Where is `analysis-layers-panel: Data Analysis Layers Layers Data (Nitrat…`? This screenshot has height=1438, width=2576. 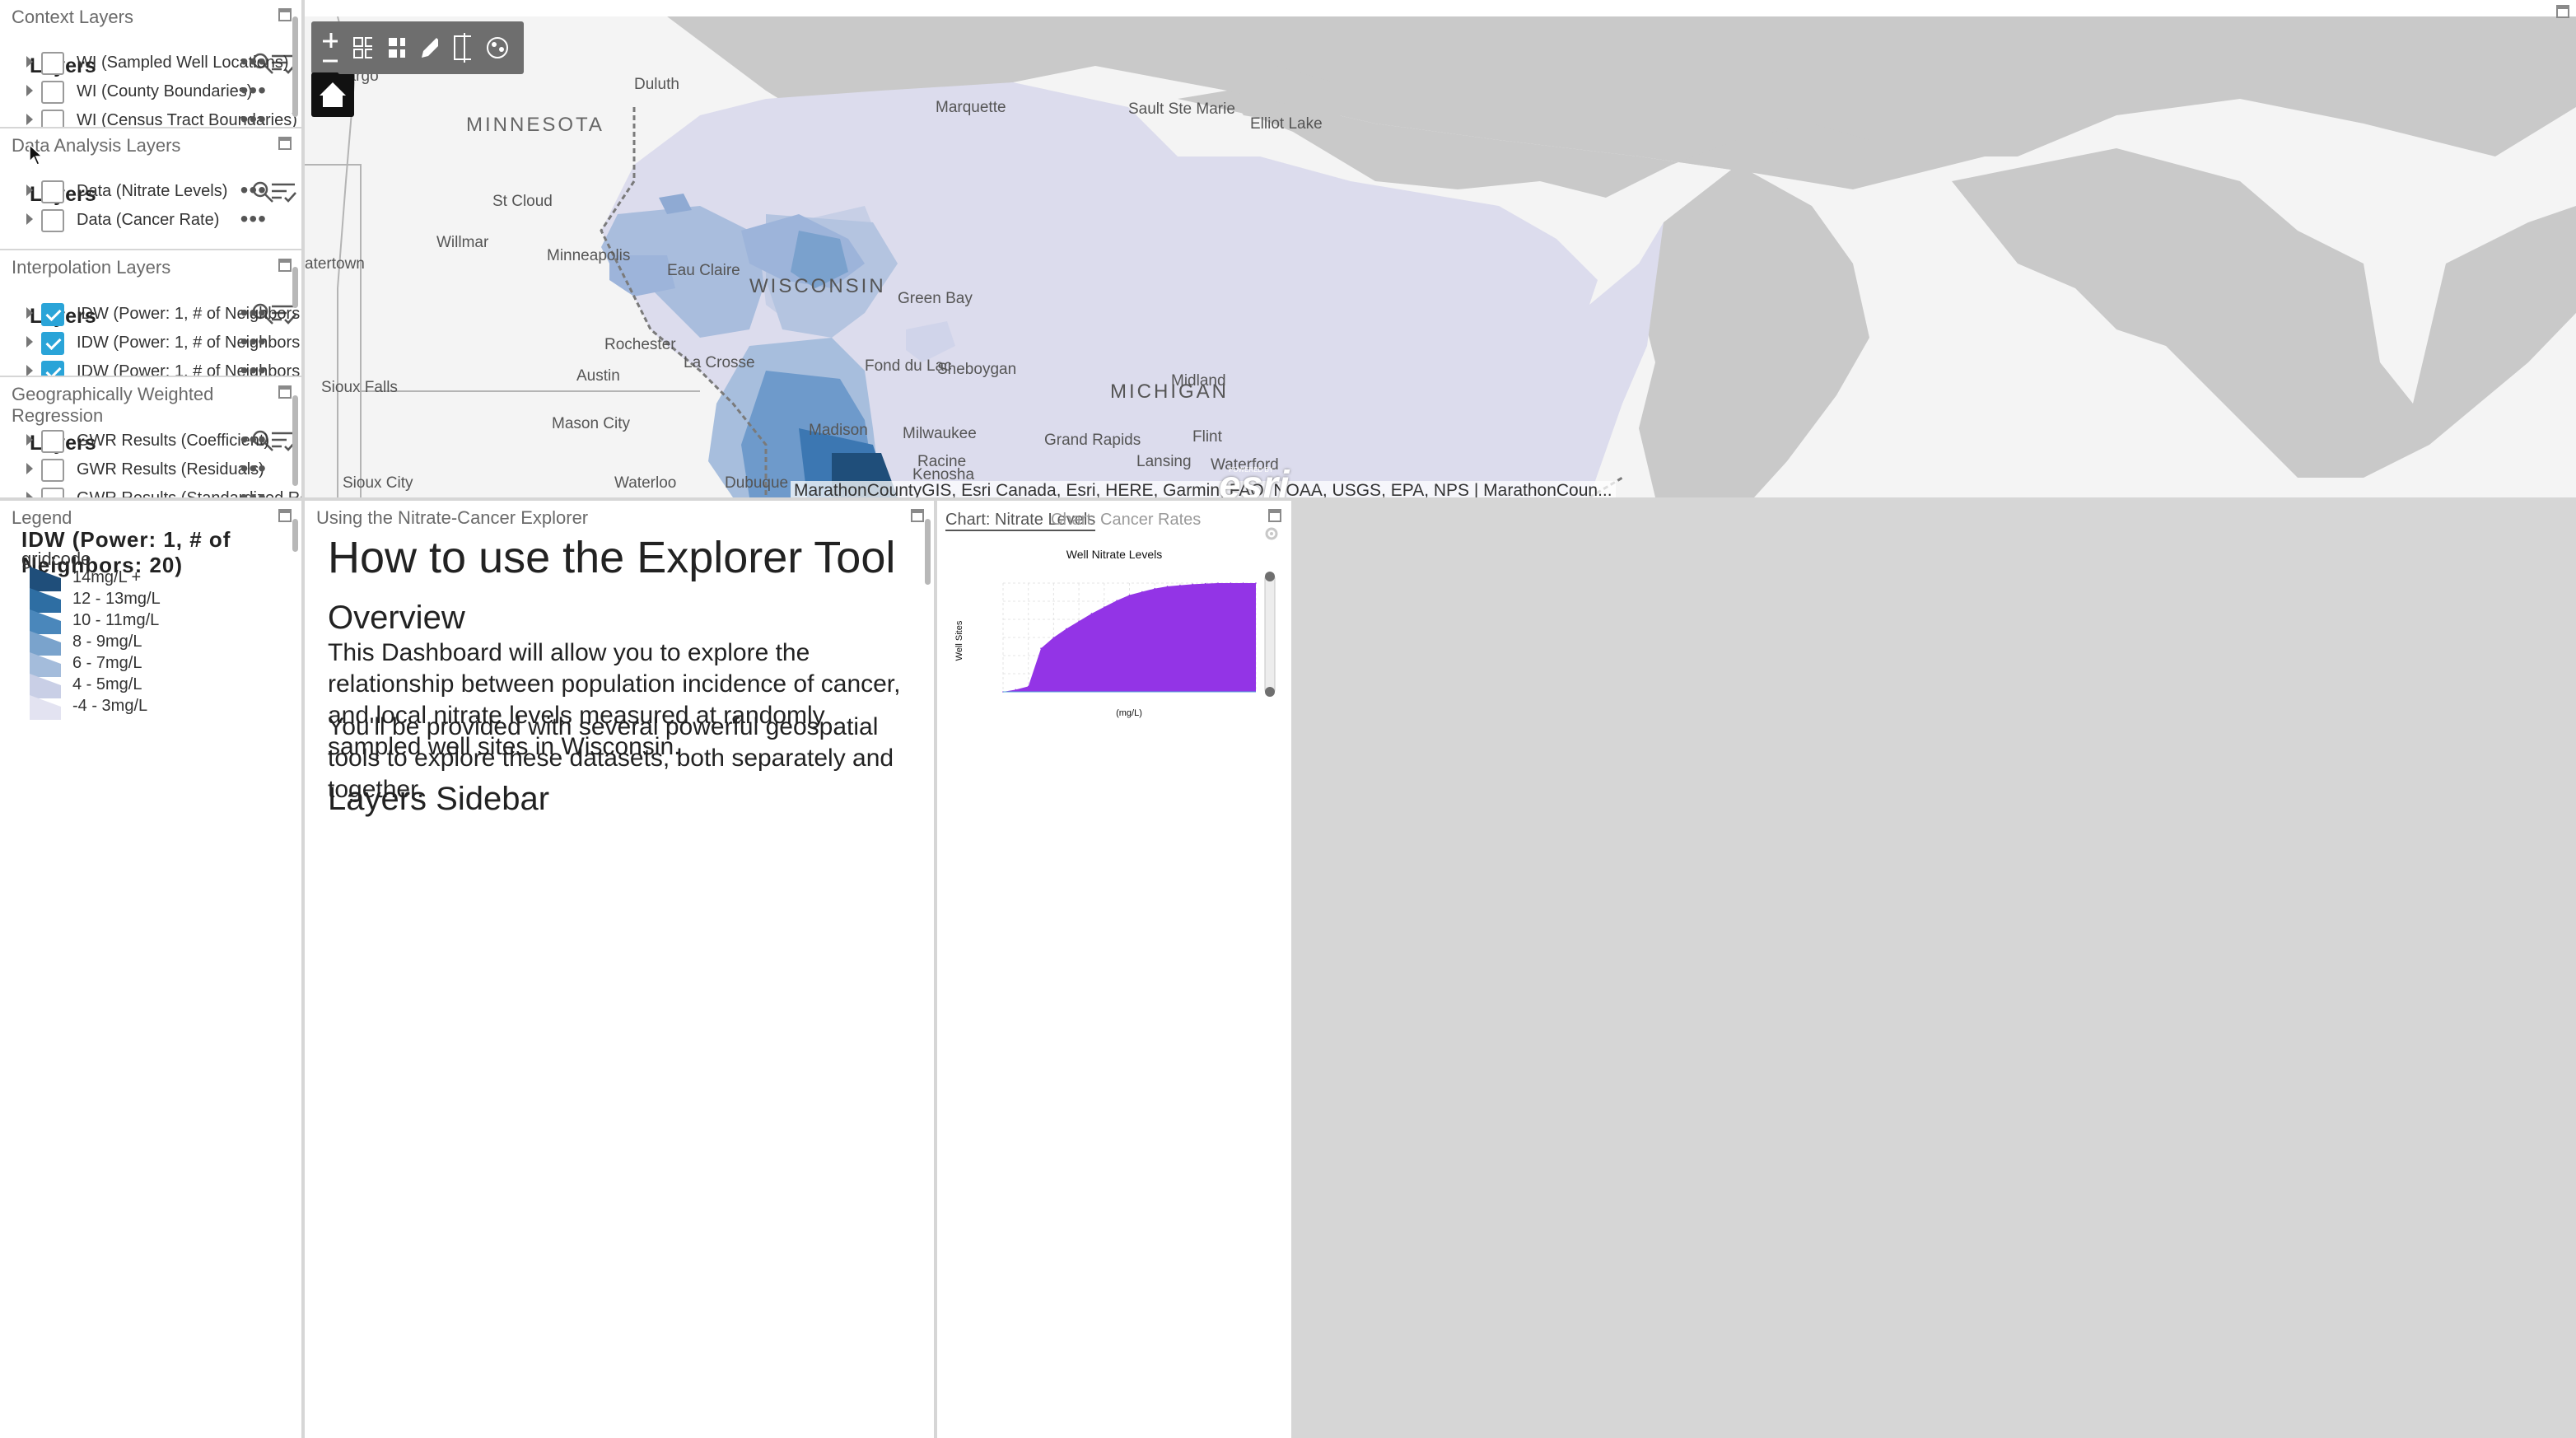
analysis-layers-panel: Data Analysis Layers Layers Data (Nitrat… is located at coordinates (150, 188).